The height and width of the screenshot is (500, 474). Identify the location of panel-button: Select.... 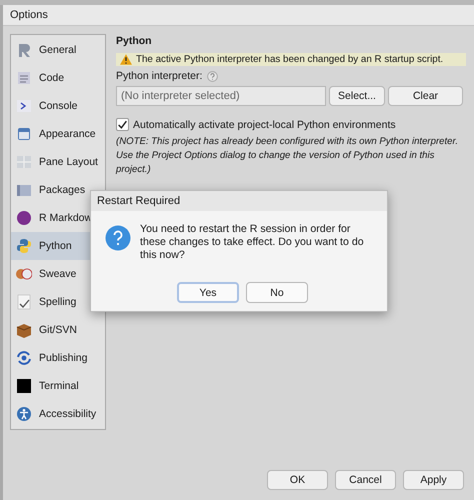
(357, 96).